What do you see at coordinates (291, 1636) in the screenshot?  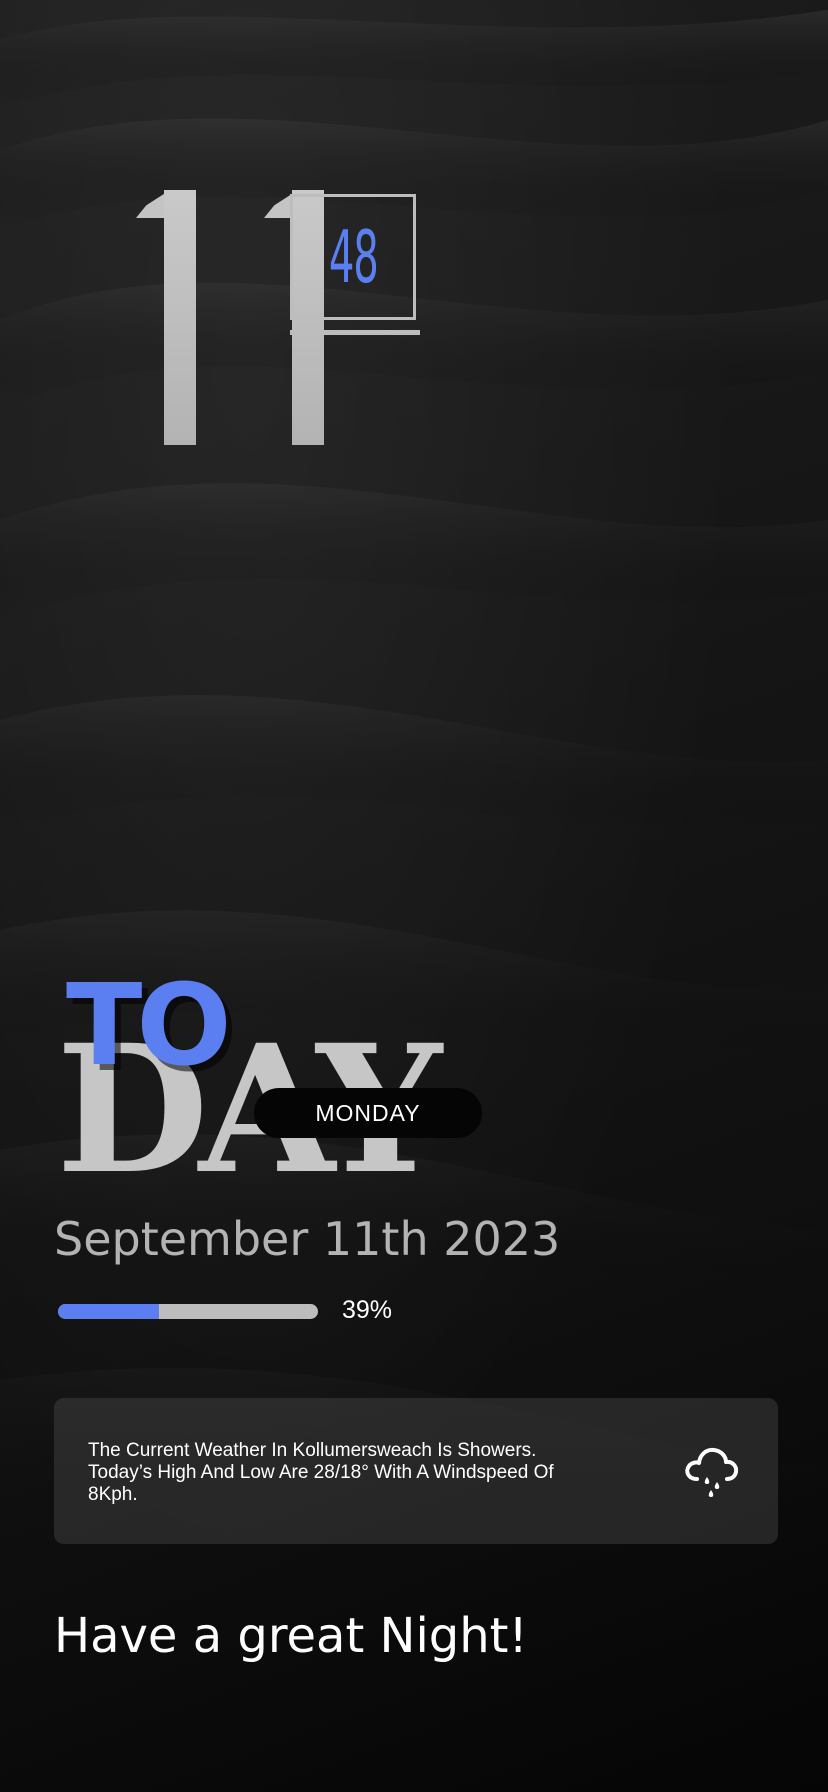 I see `greeting-message: Have a great Night!` at bounding box center [291, 1636].